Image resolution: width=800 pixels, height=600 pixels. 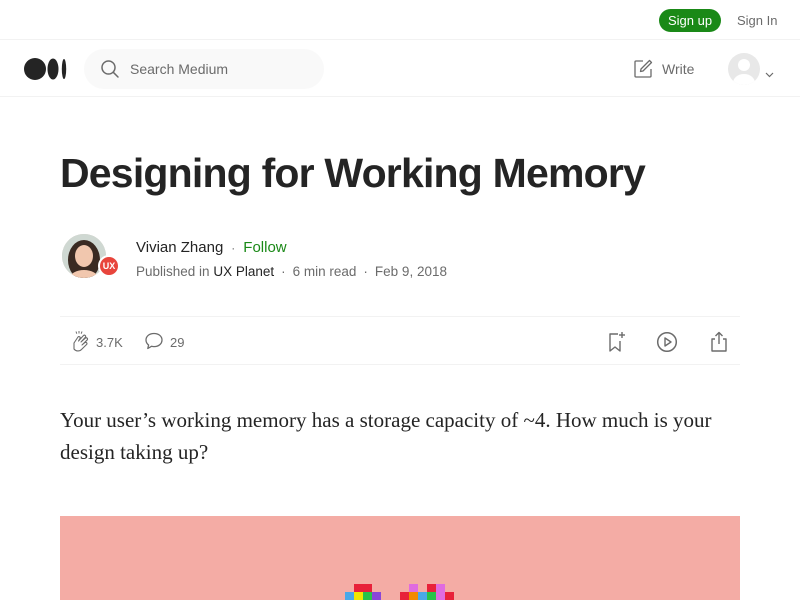 What do you see at coordinates (690, 20) in the screenshot?
I see `sign-up-button: Sign up` at bounding box center [690, 20].